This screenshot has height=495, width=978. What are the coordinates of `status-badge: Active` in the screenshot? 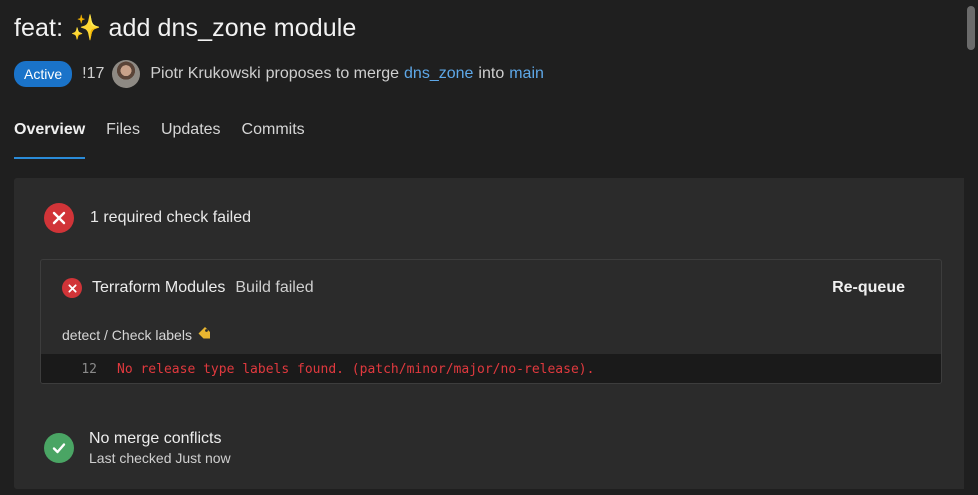 It's located at (43, 74).